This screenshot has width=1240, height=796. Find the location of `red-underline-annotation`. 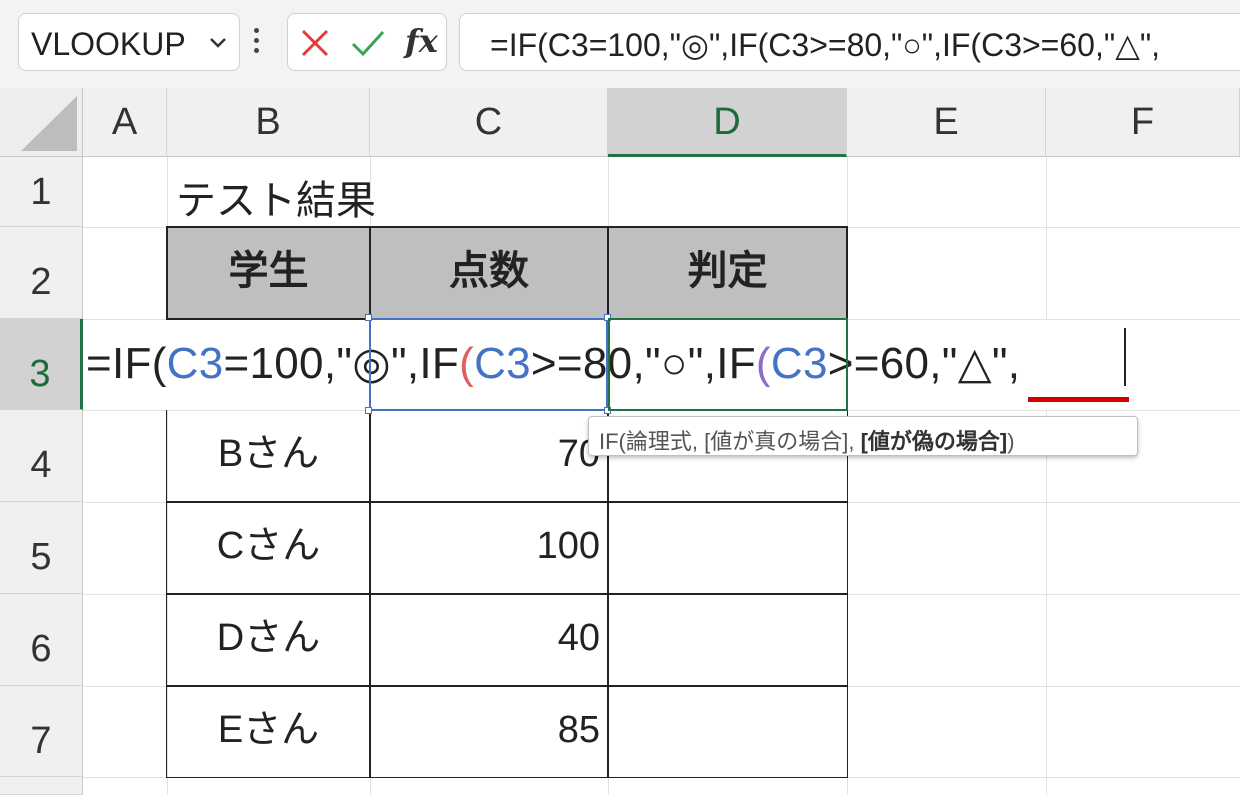

red-underline-annotation is located at coordinates (1078, 399).